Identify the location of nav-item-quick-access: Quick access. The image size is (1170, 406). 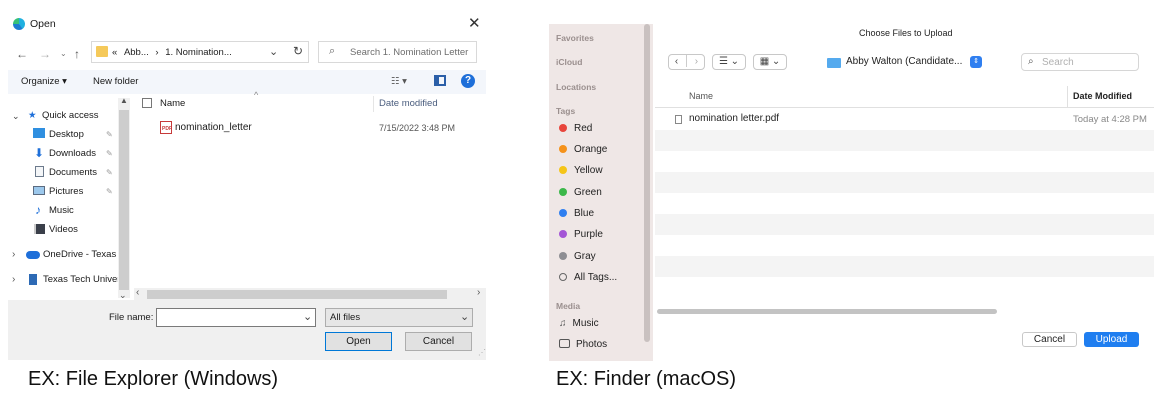
(70, 115).